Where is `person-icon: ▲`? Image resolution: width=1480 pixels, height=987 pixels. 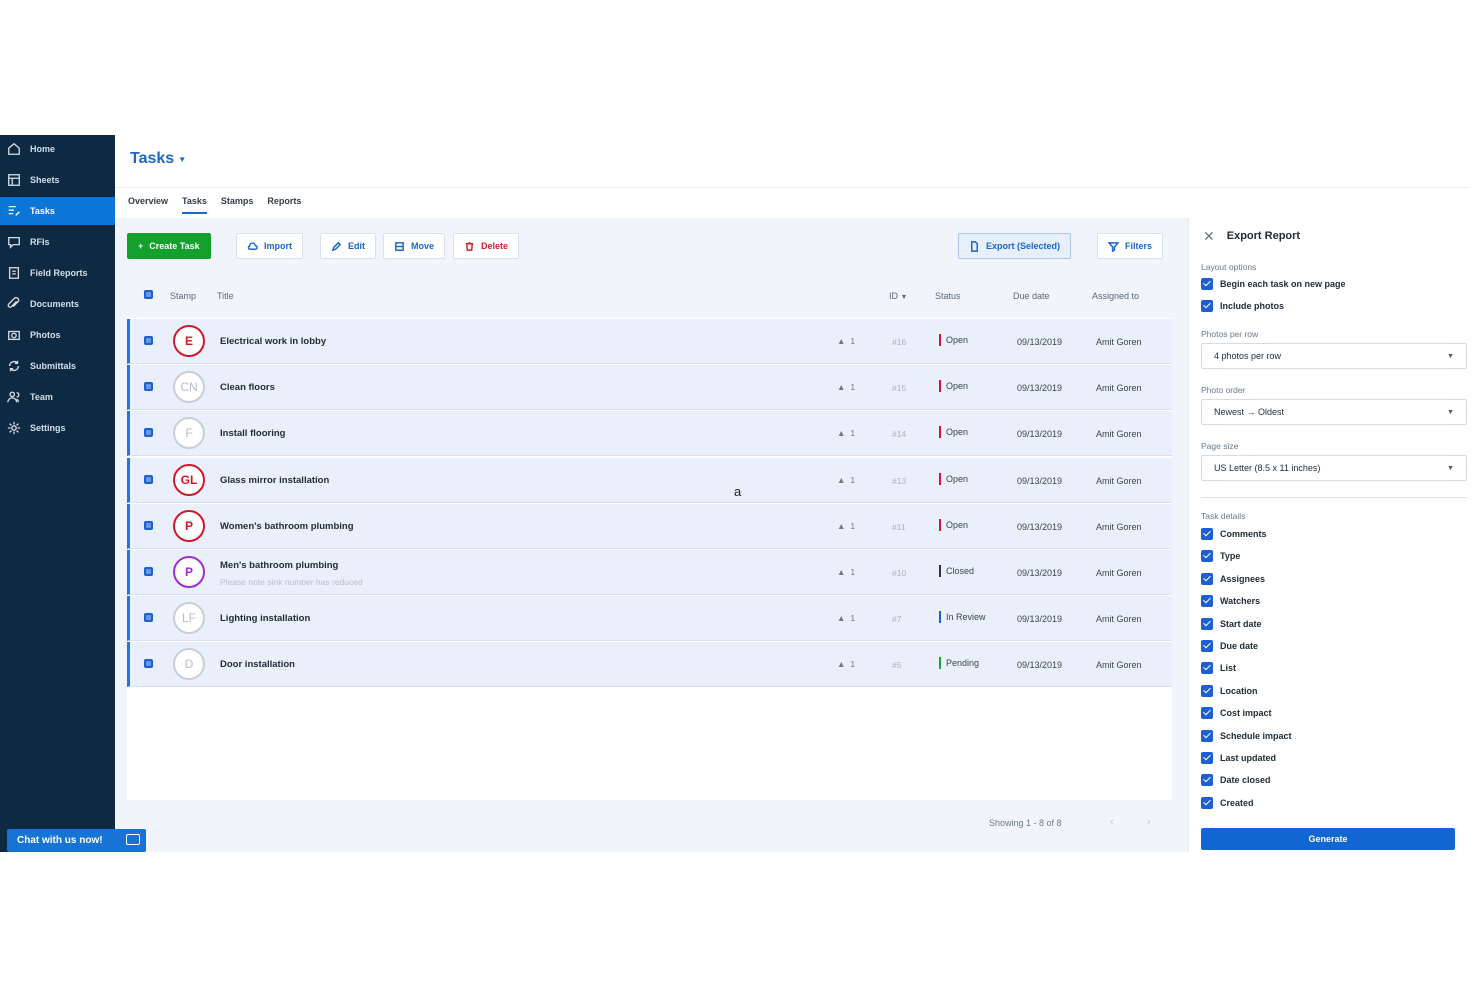
person-icon: ▲ is located at coordinates (841, 664).